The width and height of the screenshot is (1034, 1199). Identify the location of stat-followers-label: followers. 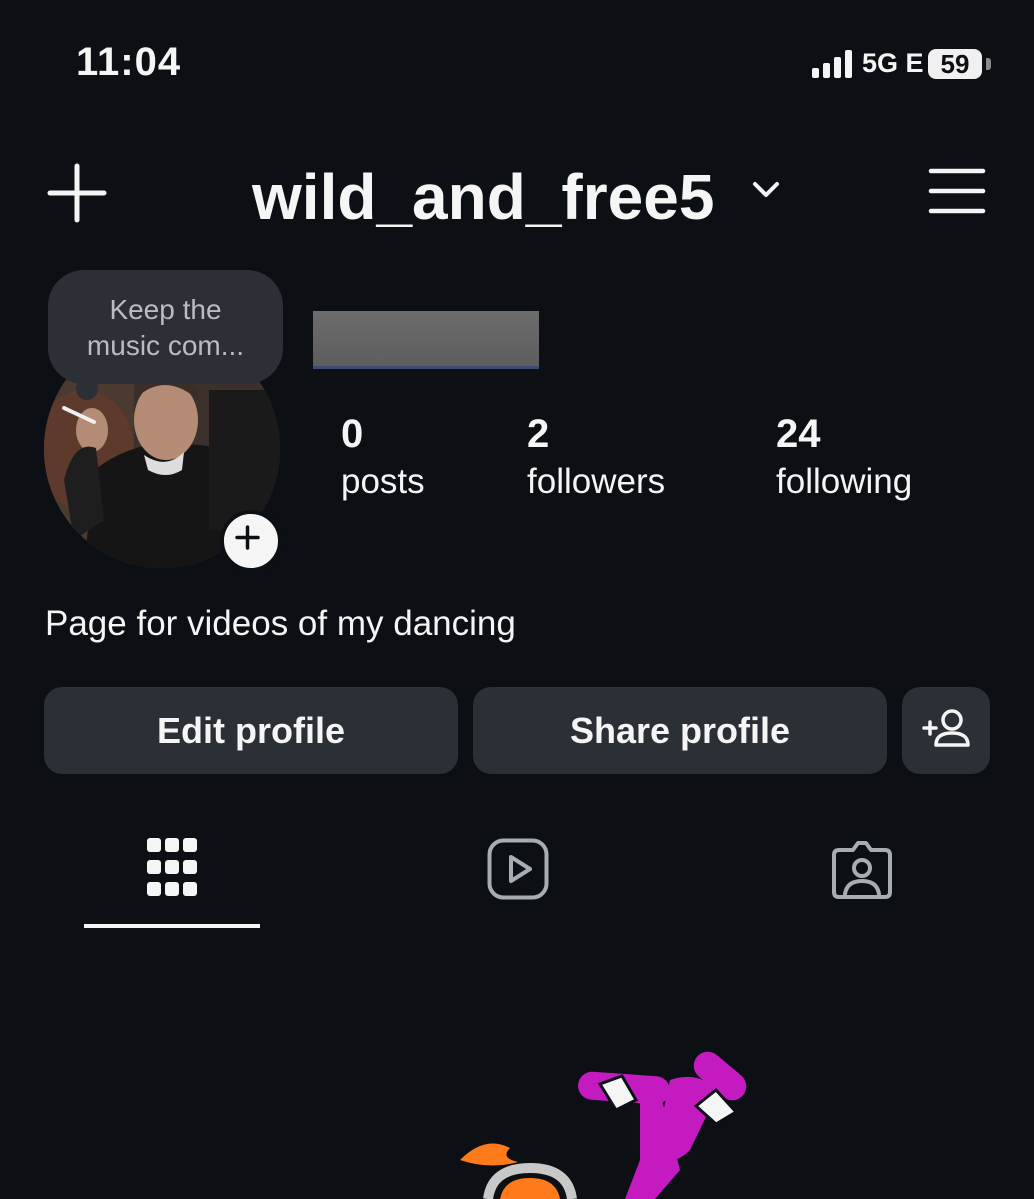
(596, 481).